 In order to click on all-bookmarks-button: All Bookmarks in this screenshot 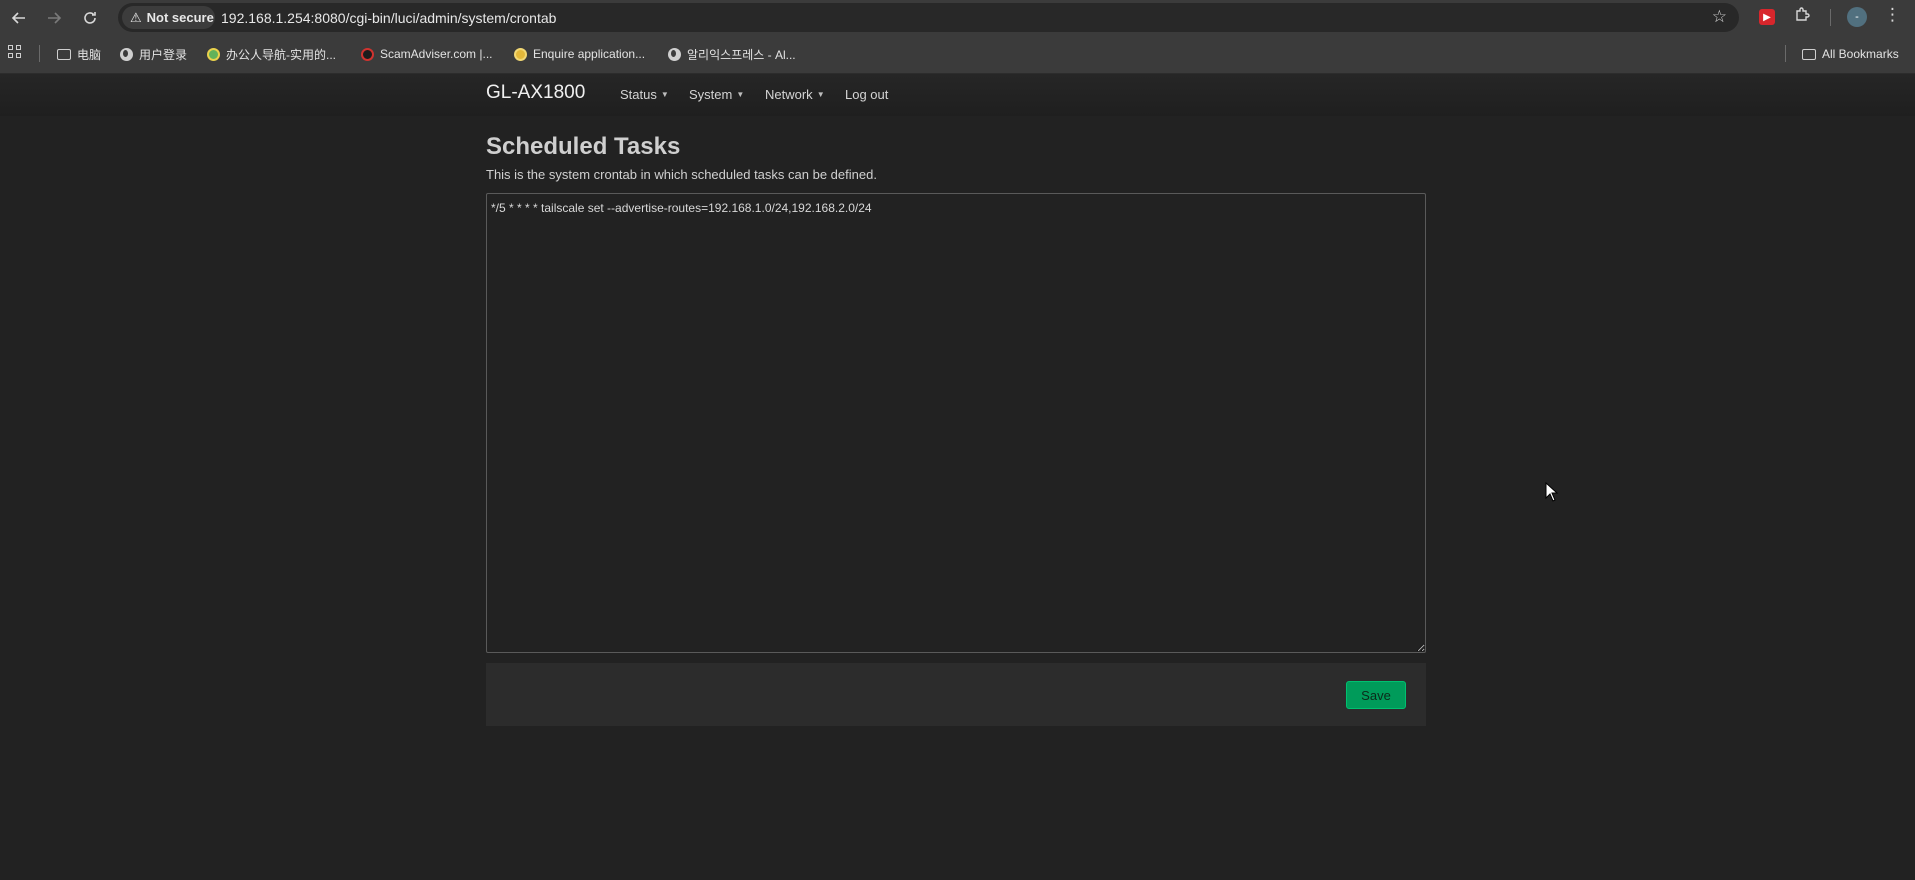, I will do `click(1850, 54)`.